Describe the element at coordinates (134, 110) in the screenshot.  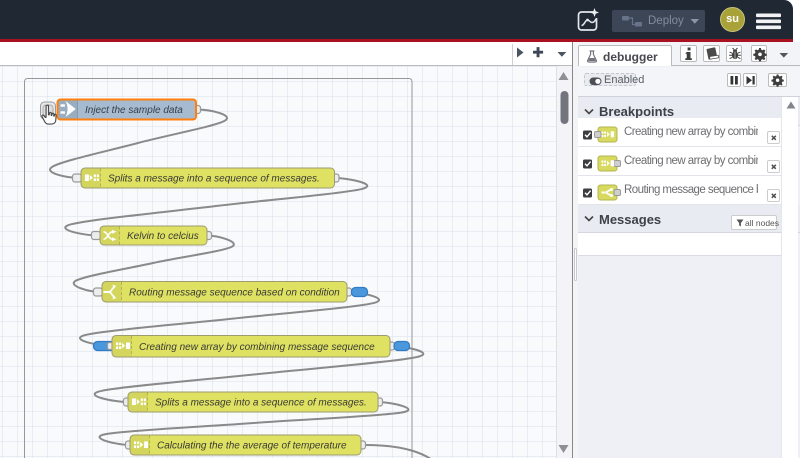
I see `svg-text: Inject the sample data` at that location.